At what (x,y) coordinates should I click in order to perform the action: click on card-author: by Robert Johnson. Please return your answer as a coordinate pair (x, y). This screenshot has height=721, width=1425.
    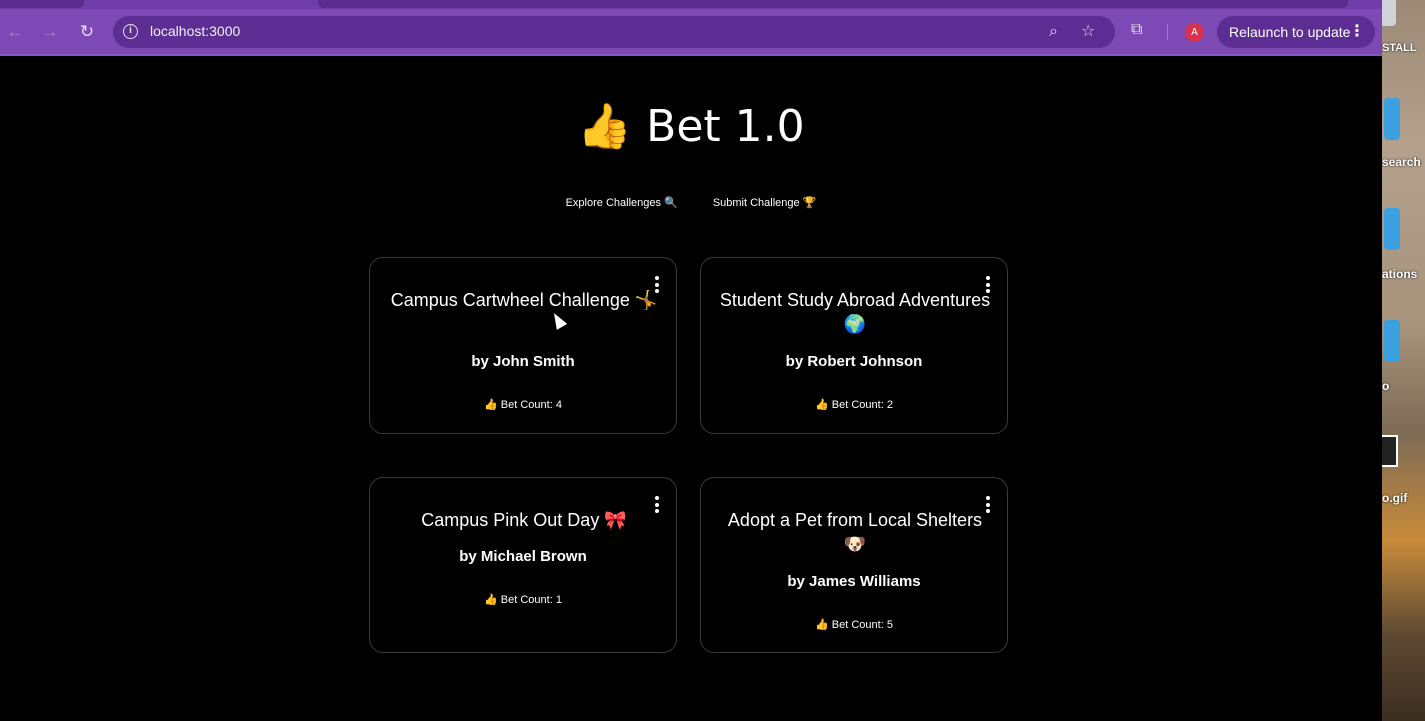
    Looking at the image, I should click on (854, 361).